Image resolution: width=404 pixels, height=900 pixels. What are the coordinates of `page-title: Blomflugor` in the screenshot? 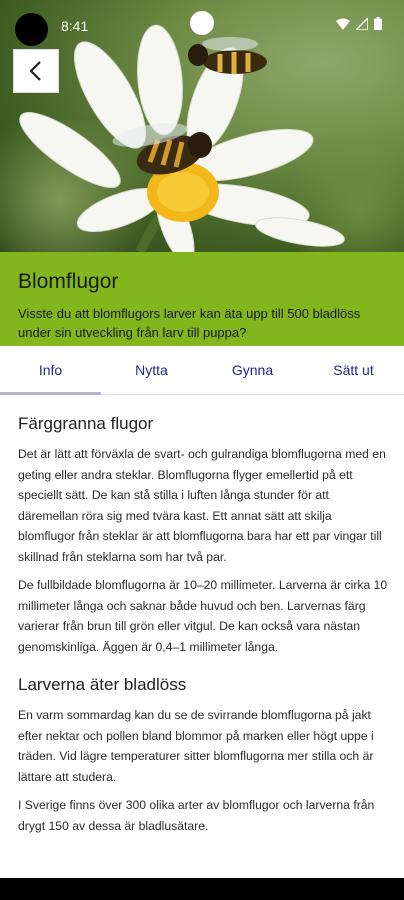 It's located at (68, 281).